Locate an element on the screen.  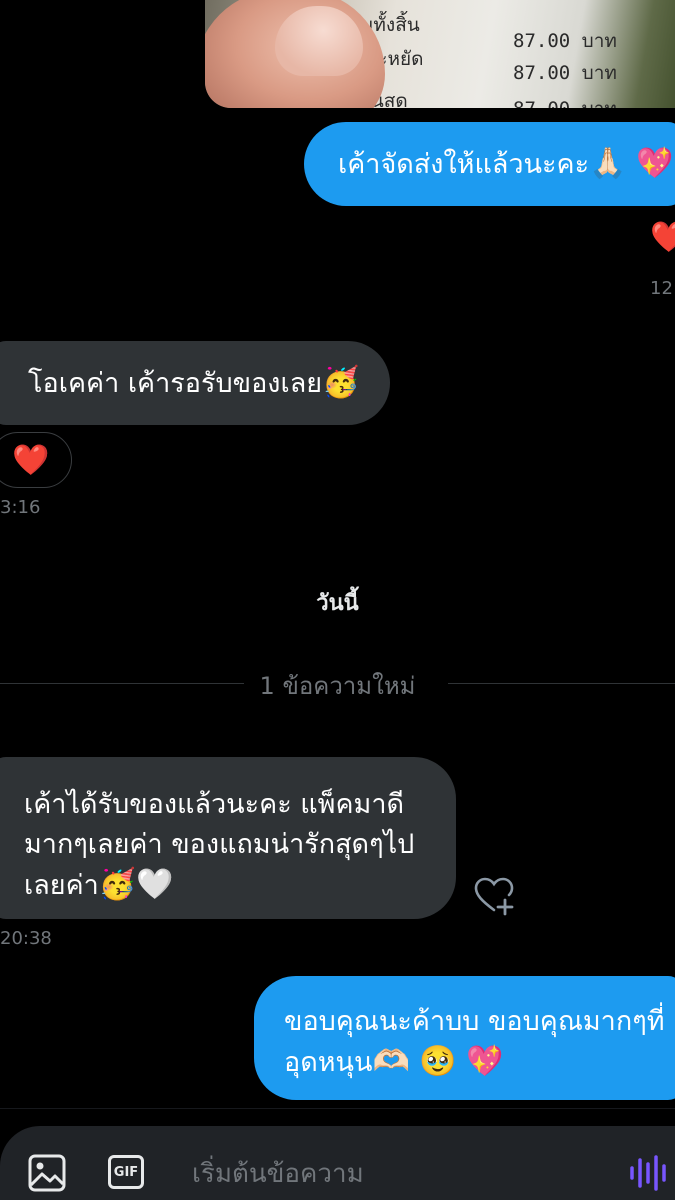
message-timestamp: 12: is located at coordinates (662, 288).